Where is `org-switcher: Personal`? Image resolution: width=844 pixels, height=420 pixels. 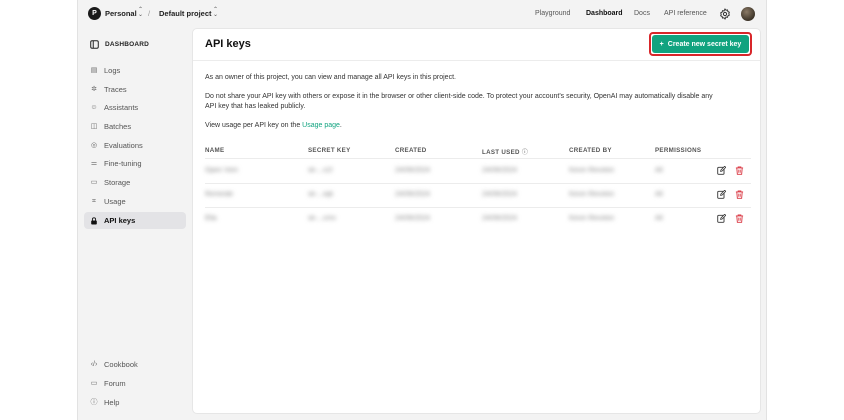
org-switcher: Personal is located at coordinates (121, 13).